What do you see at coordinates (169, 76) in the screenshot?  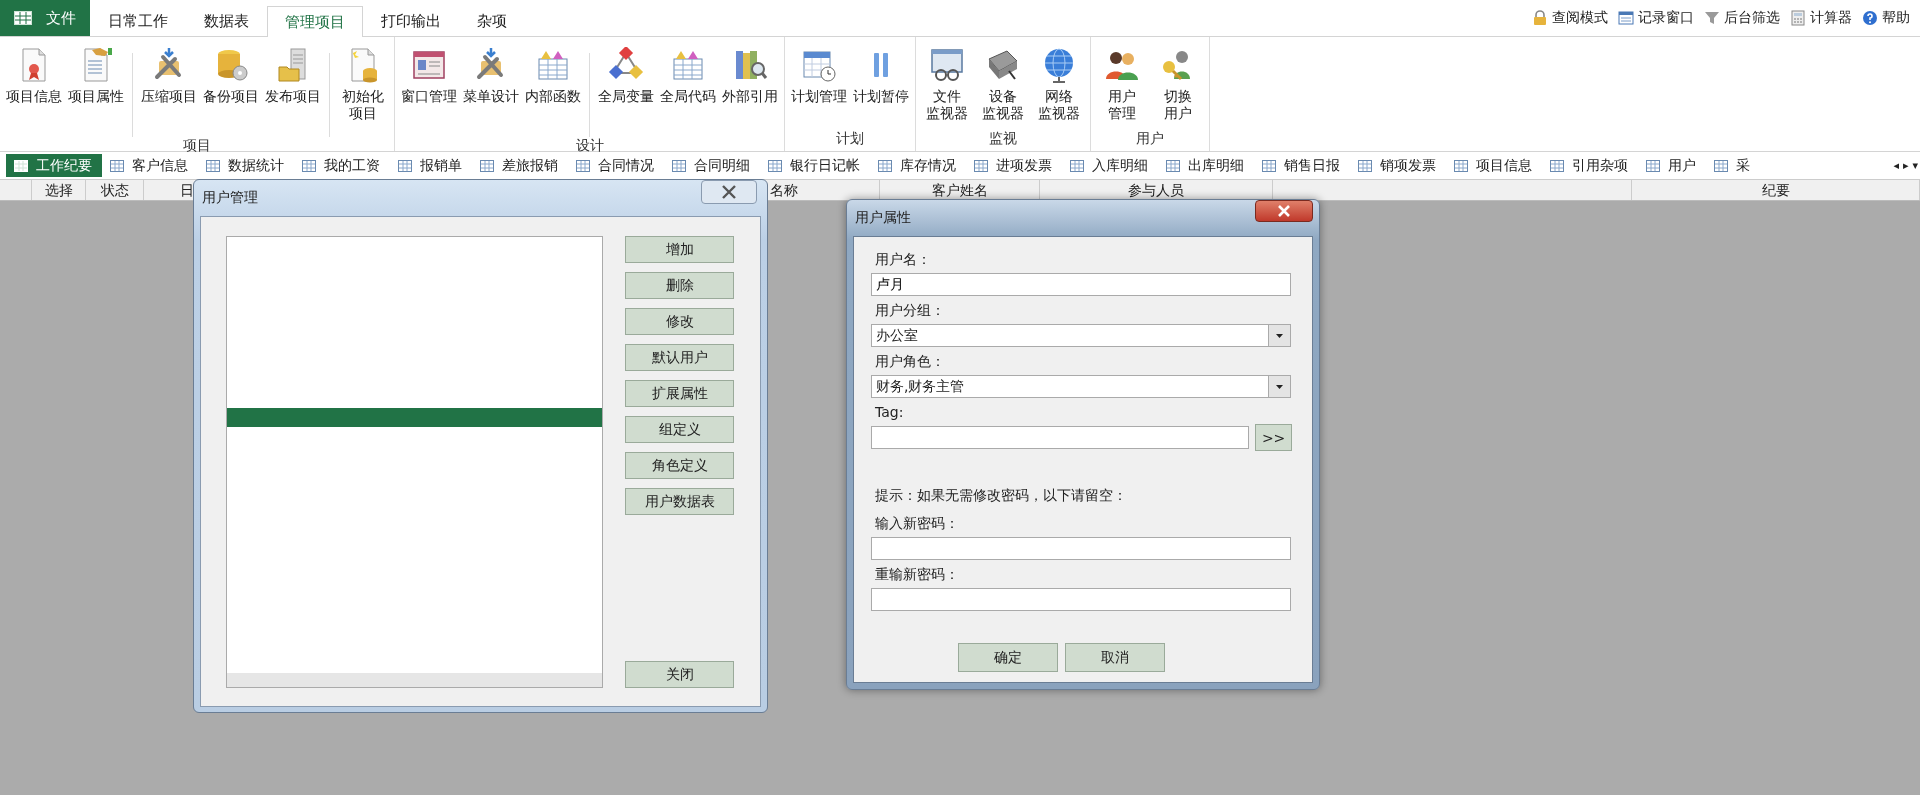 I see `ribbon-button: 压缩项目` at bounding box center [169, 76].